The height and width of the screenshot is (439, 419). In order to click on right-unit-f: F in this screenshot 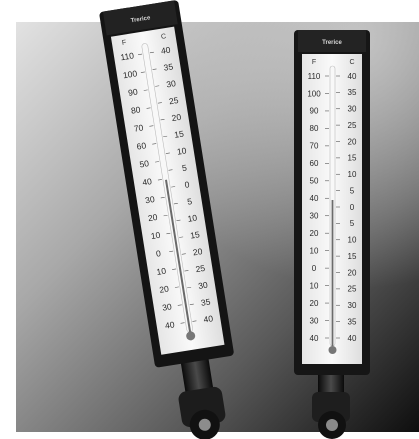, I will do `click(314, 62)`.